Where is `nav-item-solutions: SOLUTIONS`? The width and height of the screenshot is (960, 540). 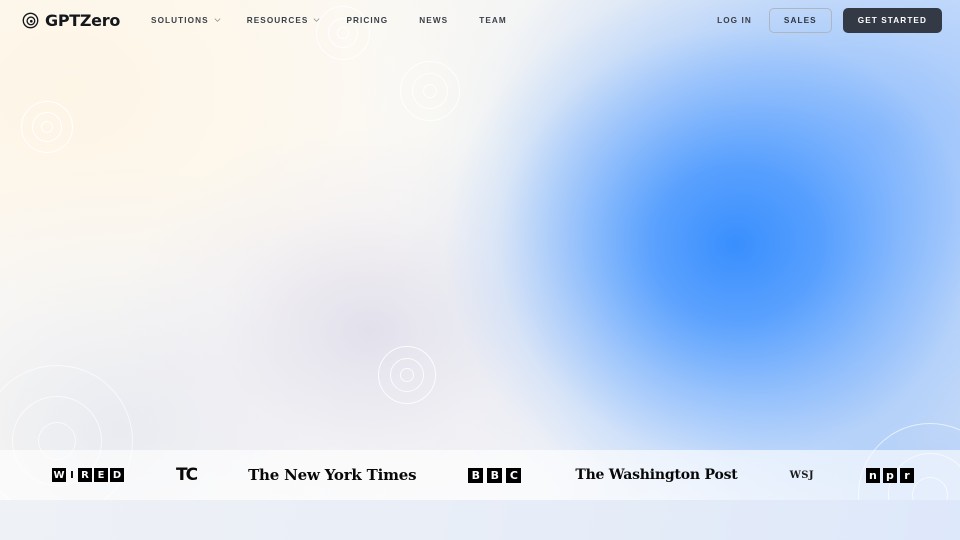 nav-item-solutions: SOLUTIONS is located at coordinates (186, 20).